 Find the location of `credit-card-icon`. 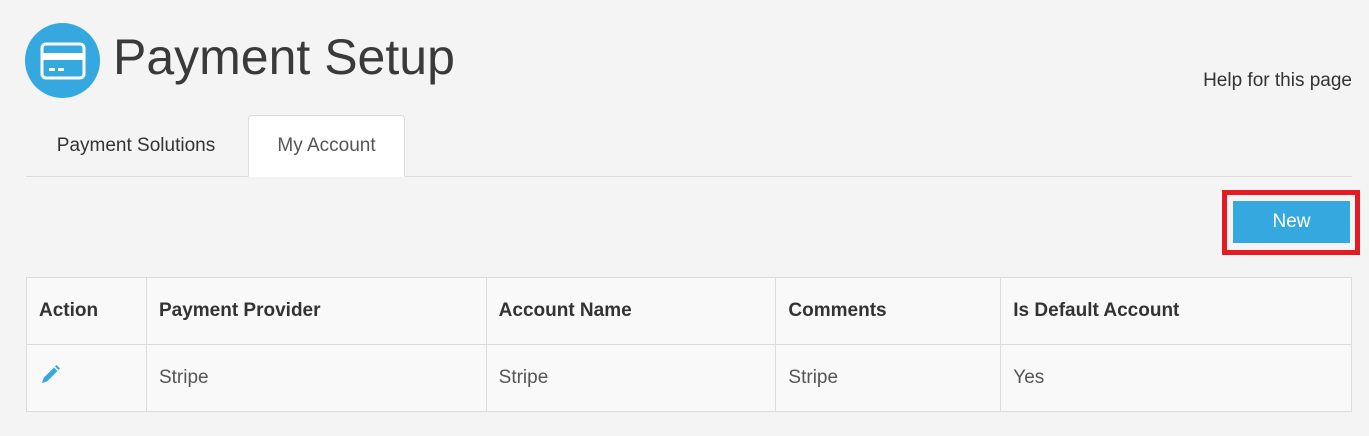

credit-card-icon is located at coordinates (62, 60).